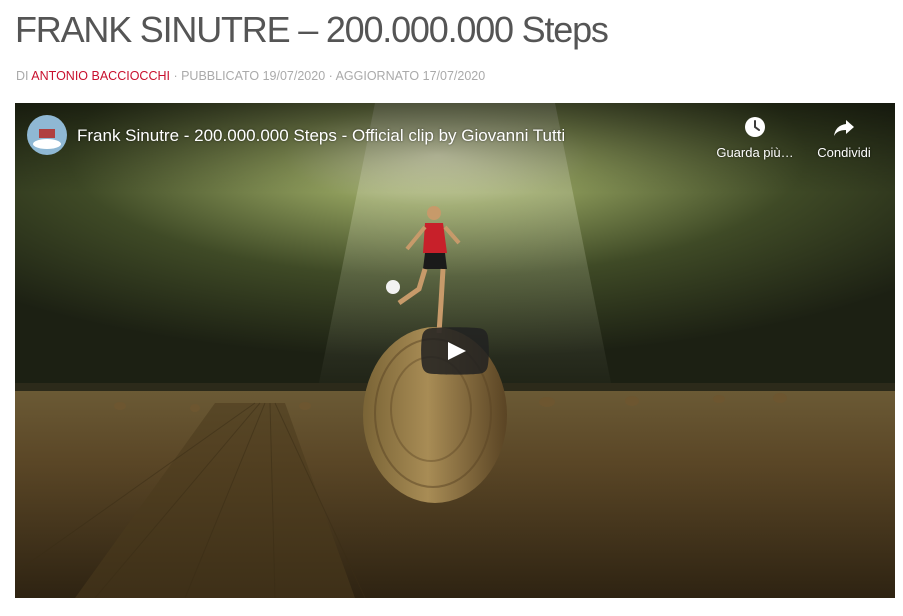  I want to click on meta-prefix: DI, so click(24, 76).